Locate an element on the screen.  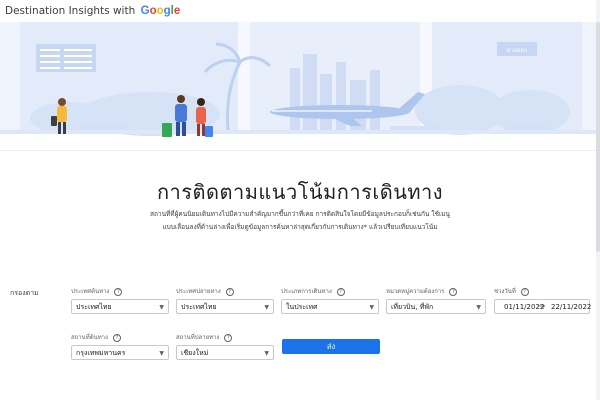
destination-country-label: ประเทศปลายทาง is located at coordinates (198, 291).